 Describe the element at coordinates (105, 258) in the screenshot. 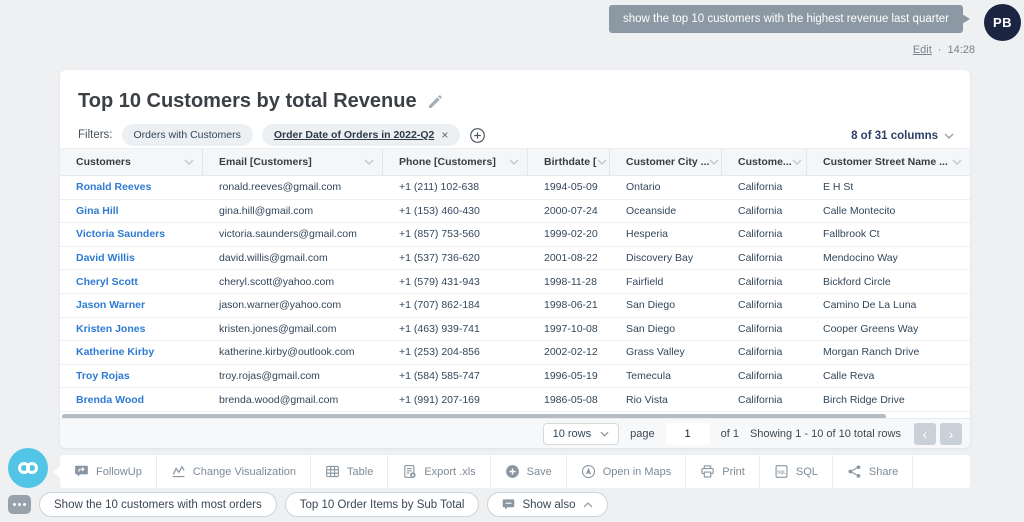

I see `customer-link: David Willis` at that location.